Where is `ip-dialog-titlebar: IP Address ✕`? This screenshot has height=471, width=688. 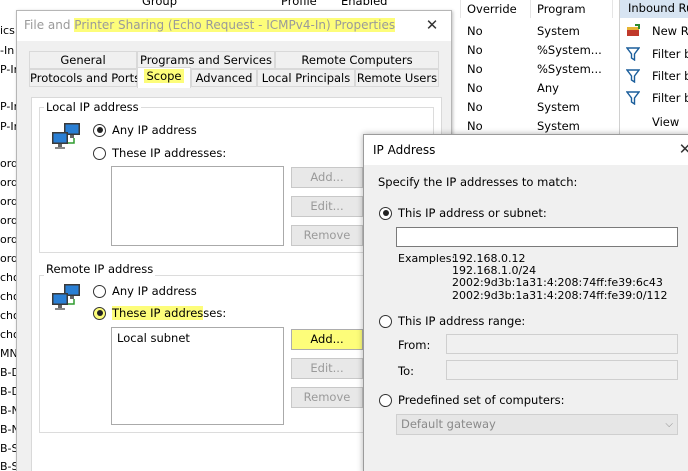 ip-dialog-titlebar: IP Address ✕ is located at coordinates (526, 150).